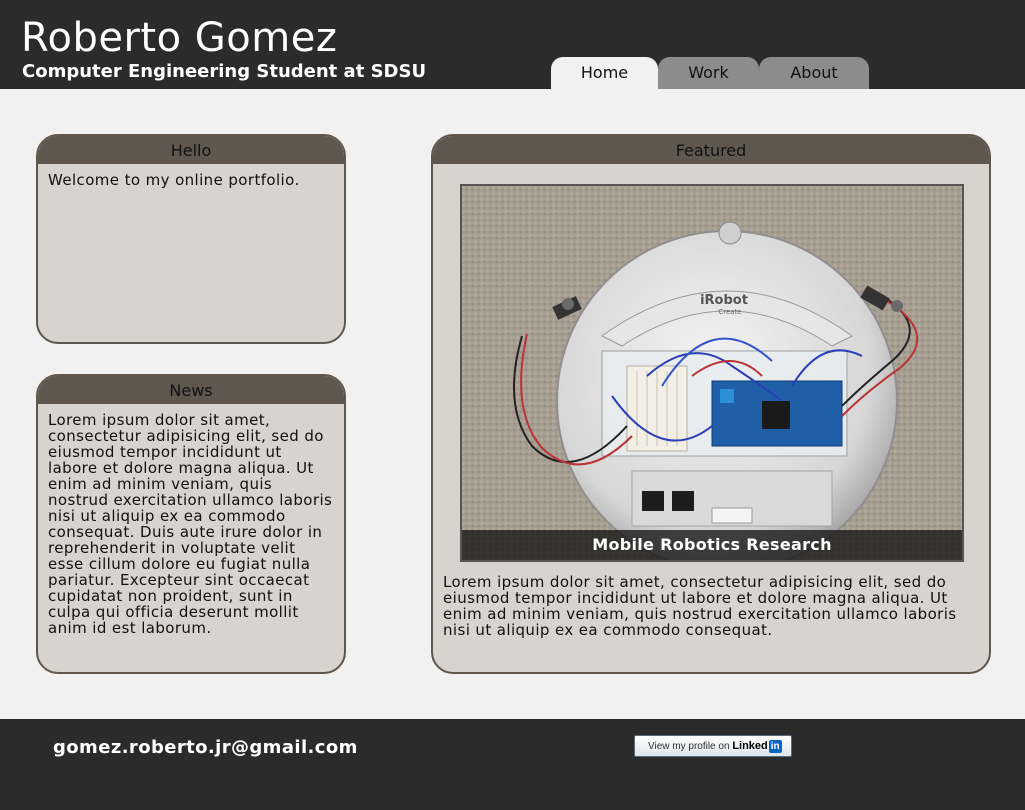 Image resolution: width=1025 pixels, height=810 pixels. What do you see at coordinates (191, 150) in the screenshot?
I see `hello-heading: Hello` at bounding box center [191, 150].